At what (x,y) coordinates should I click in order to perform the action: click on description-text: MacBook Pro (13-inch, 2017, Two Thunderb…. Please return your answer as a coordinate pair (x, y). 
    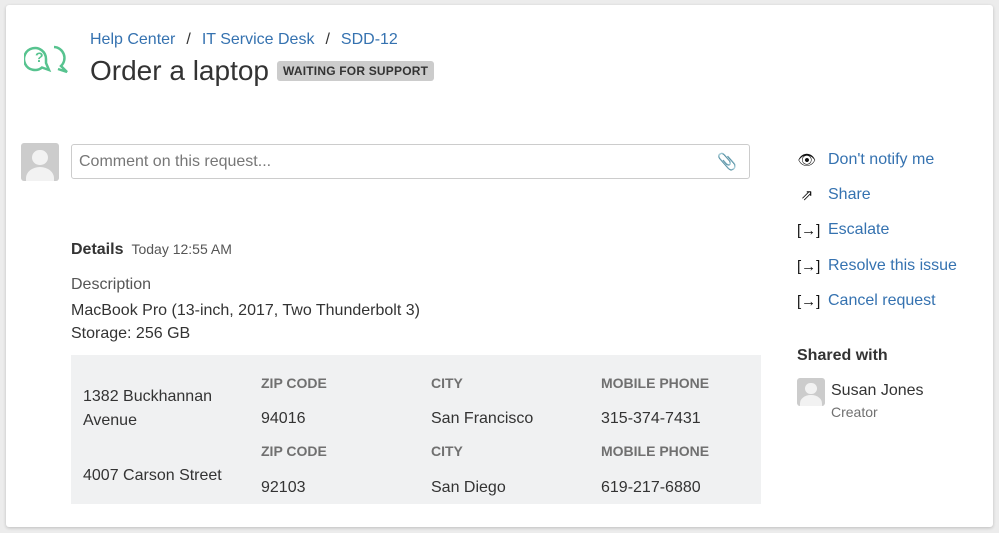
    Looking at the image, I should click on (245, 322).